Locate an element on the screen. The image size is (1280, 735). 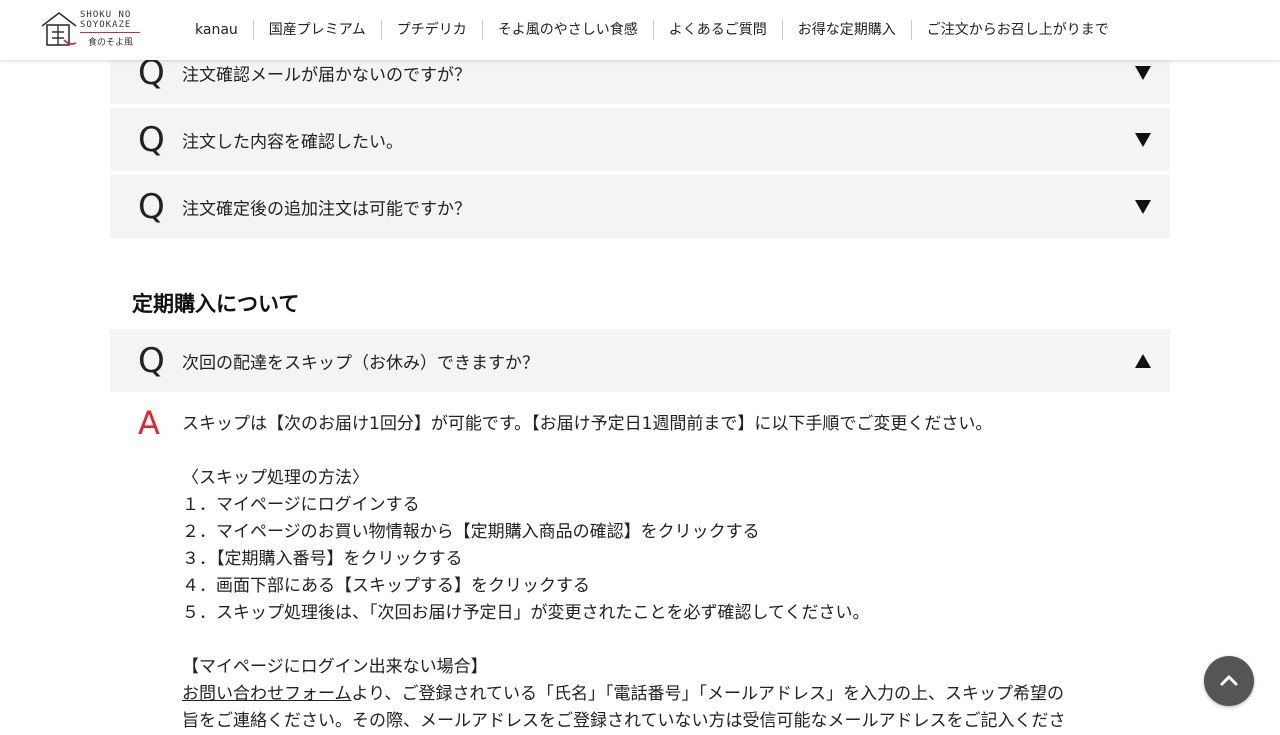
faq-question: 注文確認メールが届かないのですが？ is located at coordinates (326, 75).